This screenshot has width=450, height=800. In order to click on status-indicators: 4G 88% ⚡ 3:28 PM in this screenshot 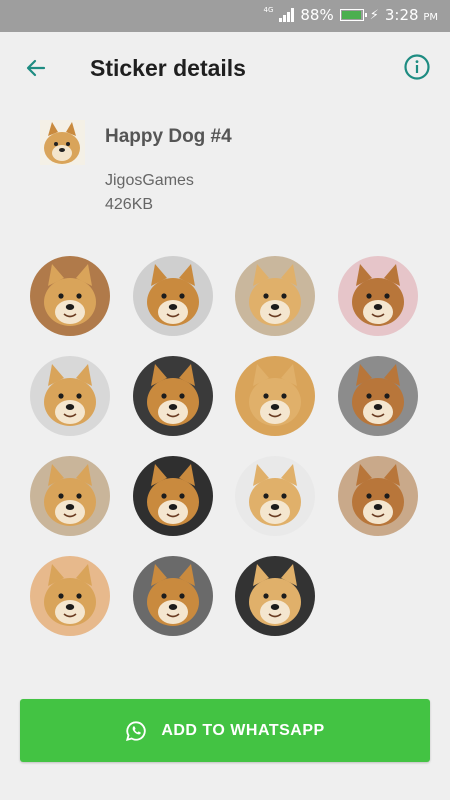, I will do `click(350, 15)`.